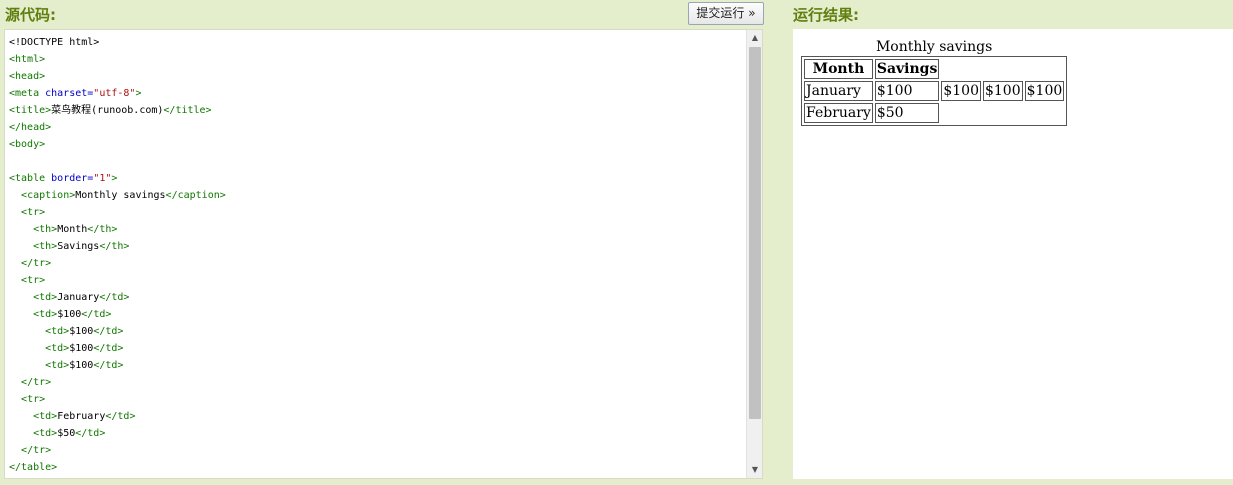 This screenshot has height=485, width=1233. Describe the element at coordinates (117, 433) in the screenshot. I see `code-line: <td>$50</td>` at that location.